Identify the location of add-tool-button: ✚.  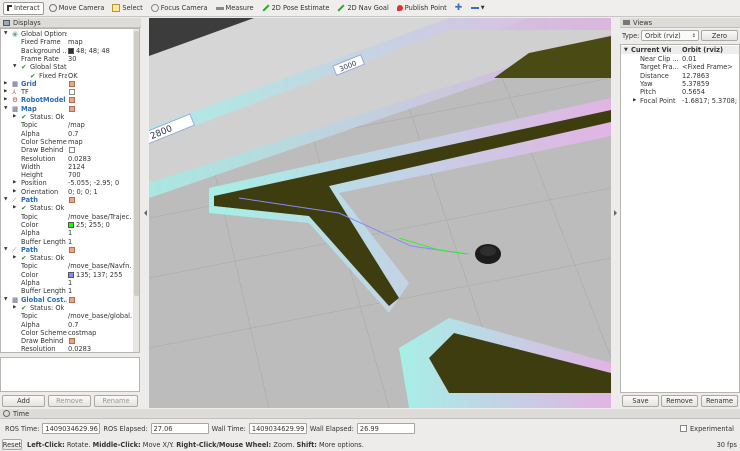
(459, 8).